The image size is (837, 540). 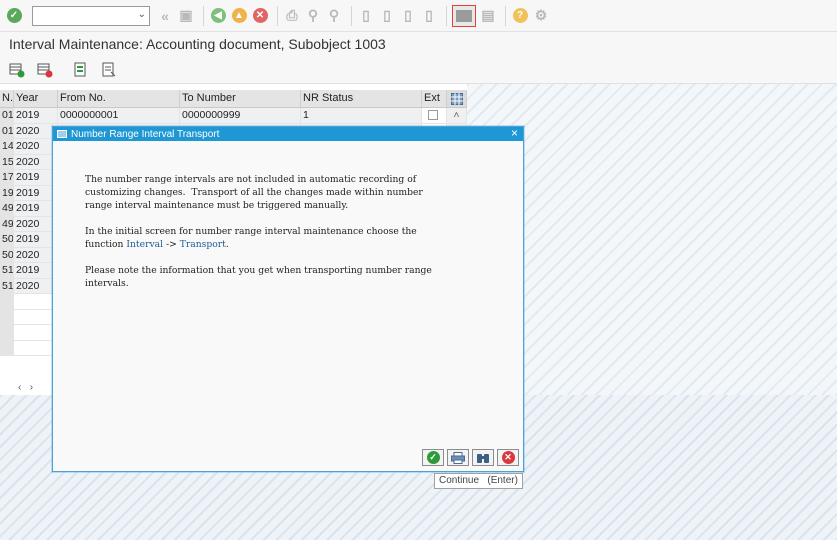 What do you see at coordinates (478, 481) in the screenshot?
I see `continue-tooltip: Continue (Enter)` at bounding box center [478, 481].